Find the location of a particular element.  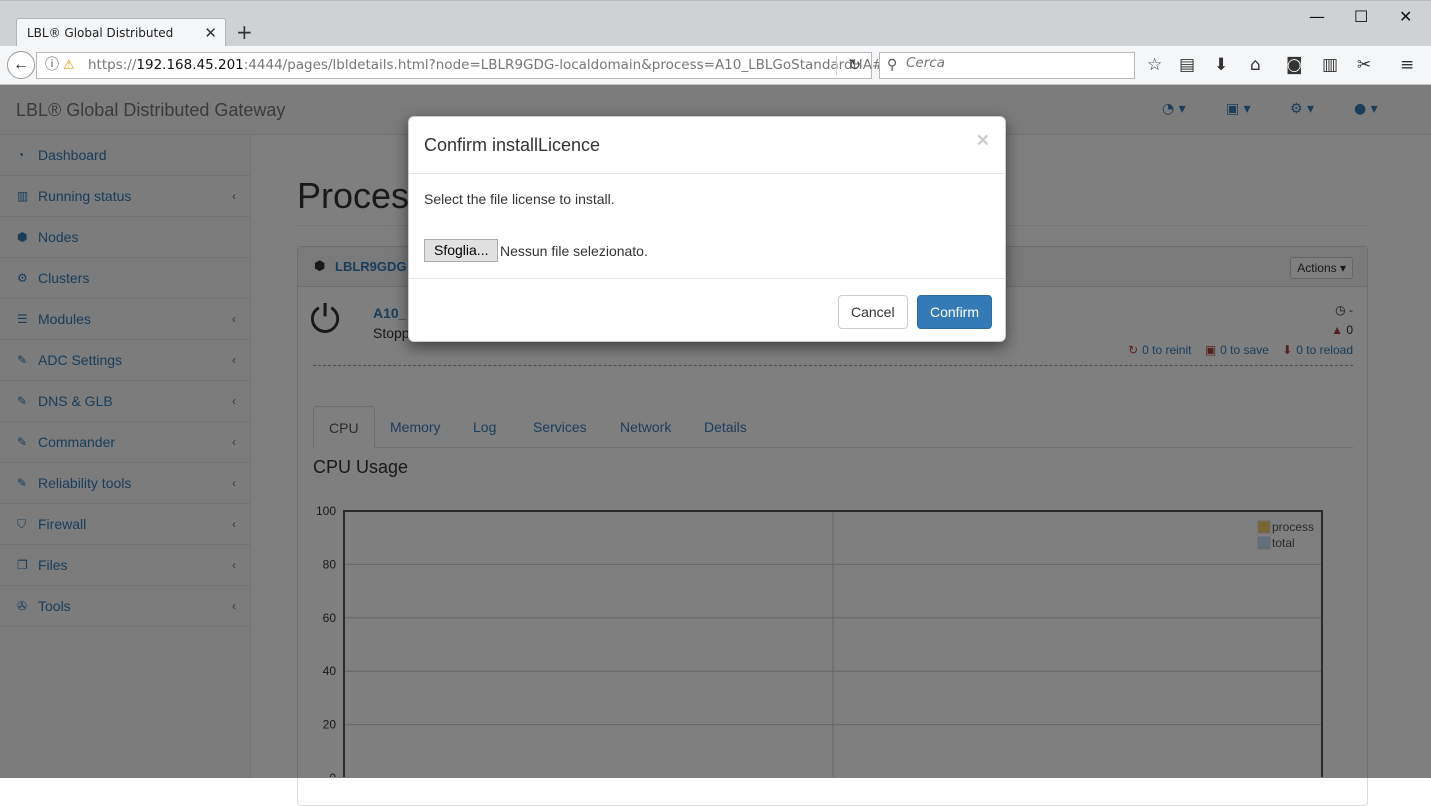

confirm-button: Confirm is located at coordinates (955, 312).